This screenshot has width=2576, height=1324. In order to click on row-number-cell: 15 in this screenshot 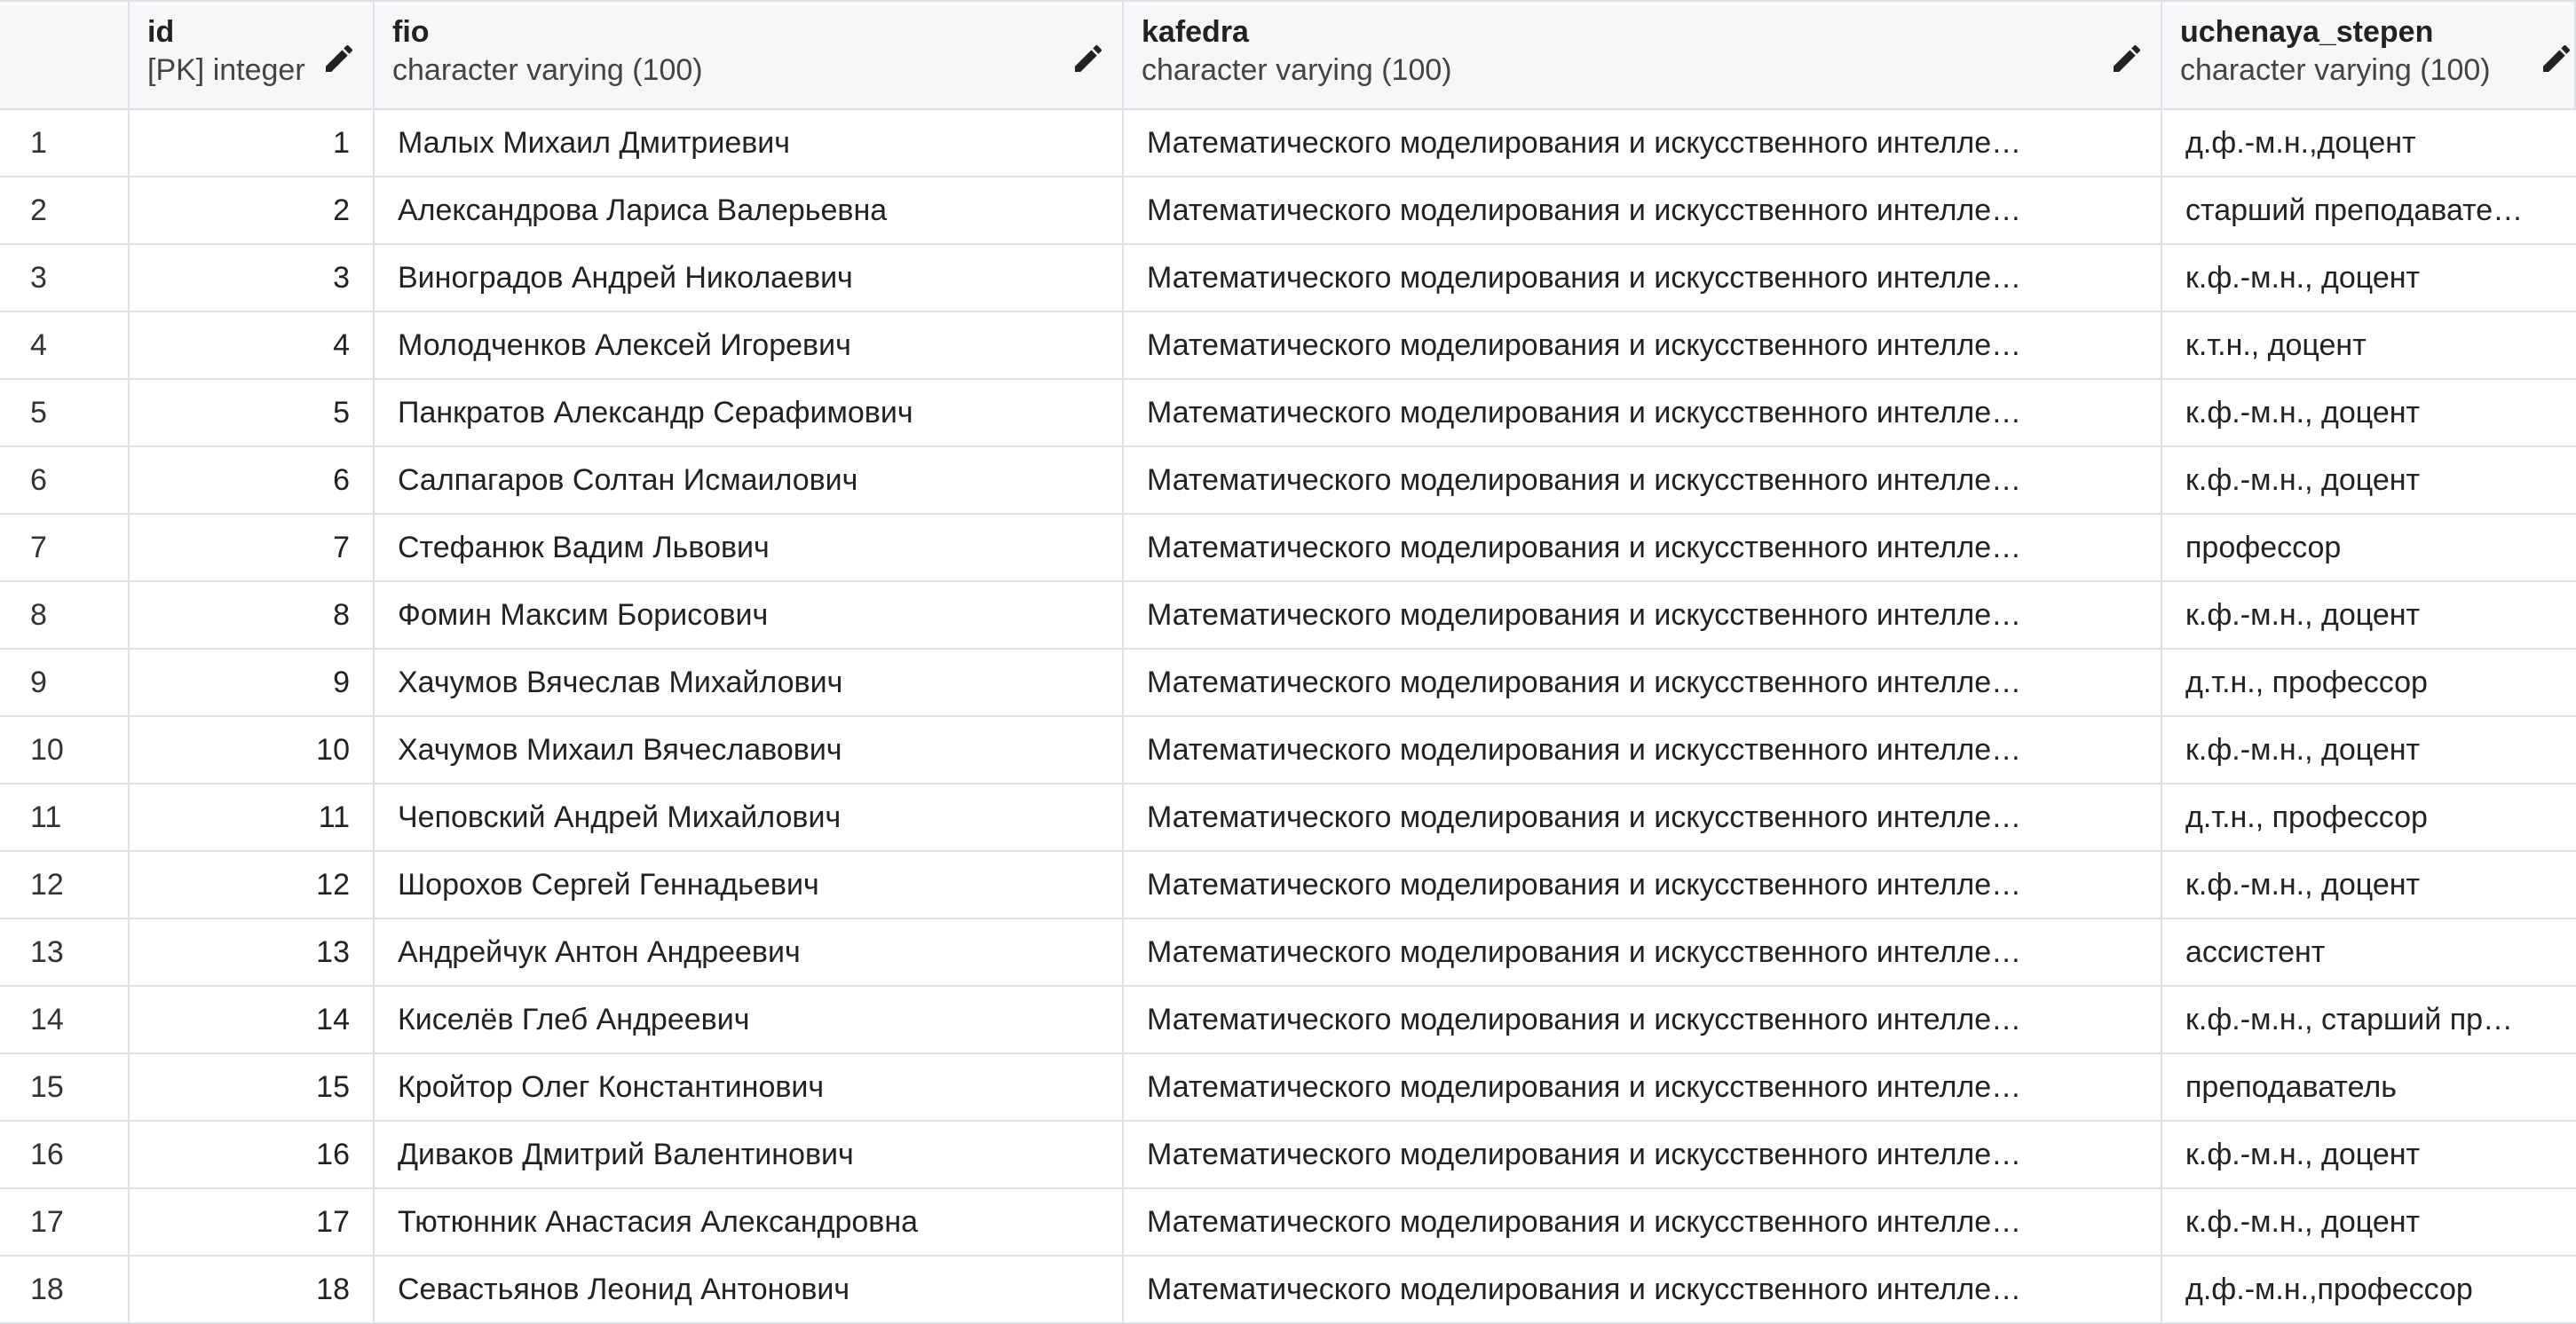, I will do `click(65, 1087)`.